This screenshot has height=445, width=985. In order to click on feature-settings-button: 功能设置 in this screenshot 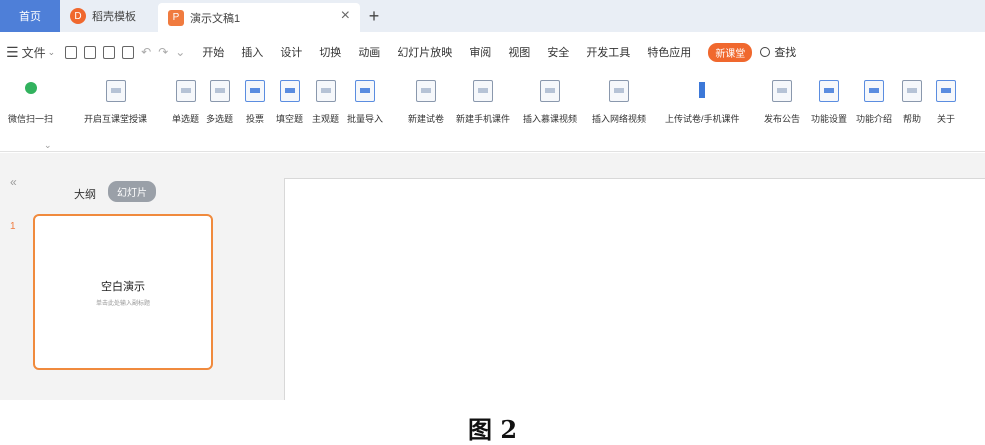, I will do `click(829, 102)`.